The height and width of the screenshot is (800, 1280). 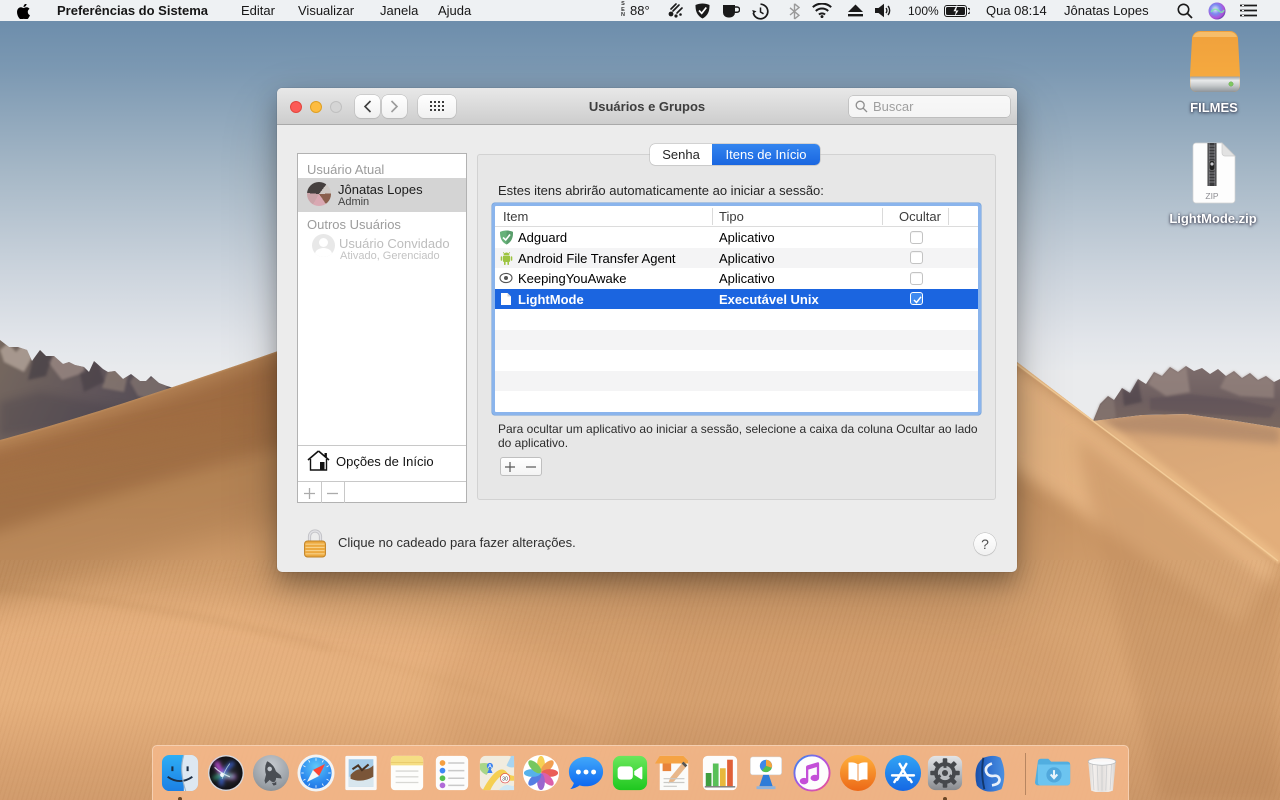 What do you see at coordinates (490, 767) in the screenshot?
I see `svg-text: A` at bounding box center [490, 767].